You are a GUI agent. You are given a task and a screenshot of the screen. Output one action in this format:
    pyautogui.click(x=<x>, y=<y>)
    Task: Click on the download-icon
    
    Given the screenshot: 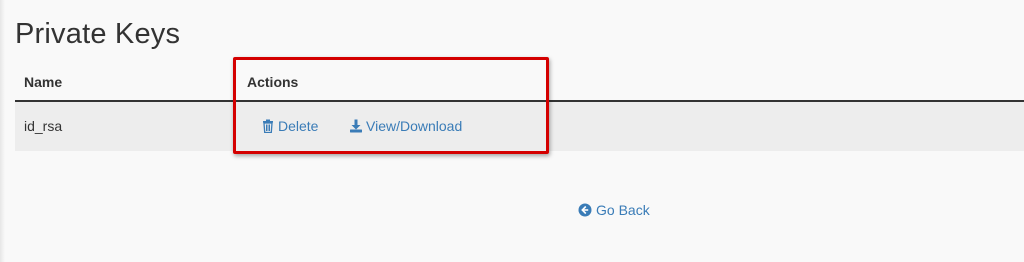 What is the action you would take?
    pyautogui.click(x=356, y=126)
    